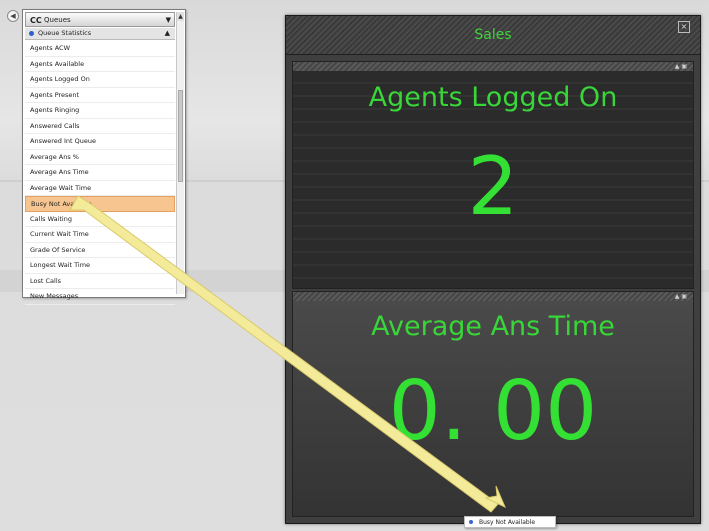 This screenshot has width=709, height=531. Describe the element at coordinates (100, 188) in the screenshot. I see `list-item: Average Wait Time` at that location.